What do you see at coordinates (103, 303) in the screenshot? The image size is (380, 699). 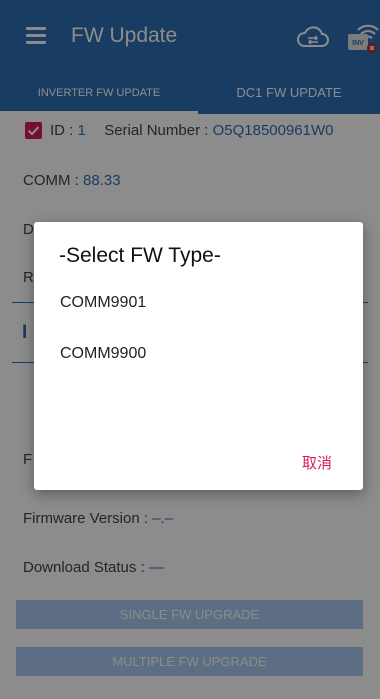 I see `fw-option-comm9901: COMM9901` at bounding box center [103, 303].